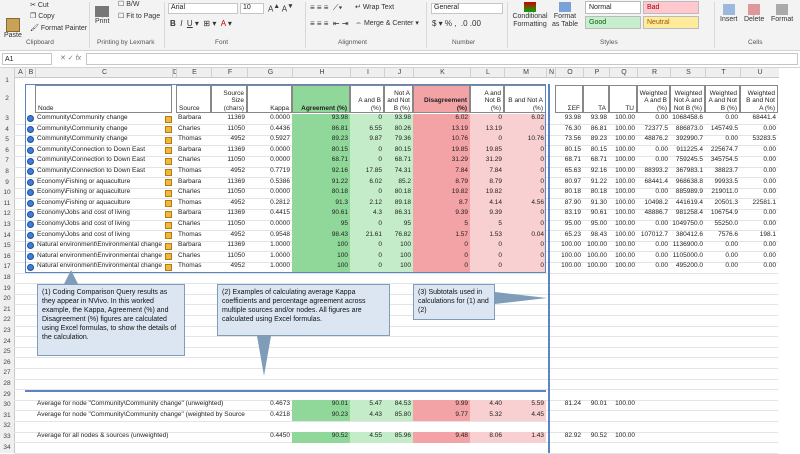  I want to click on column-header-o: O, so click(569, 73).